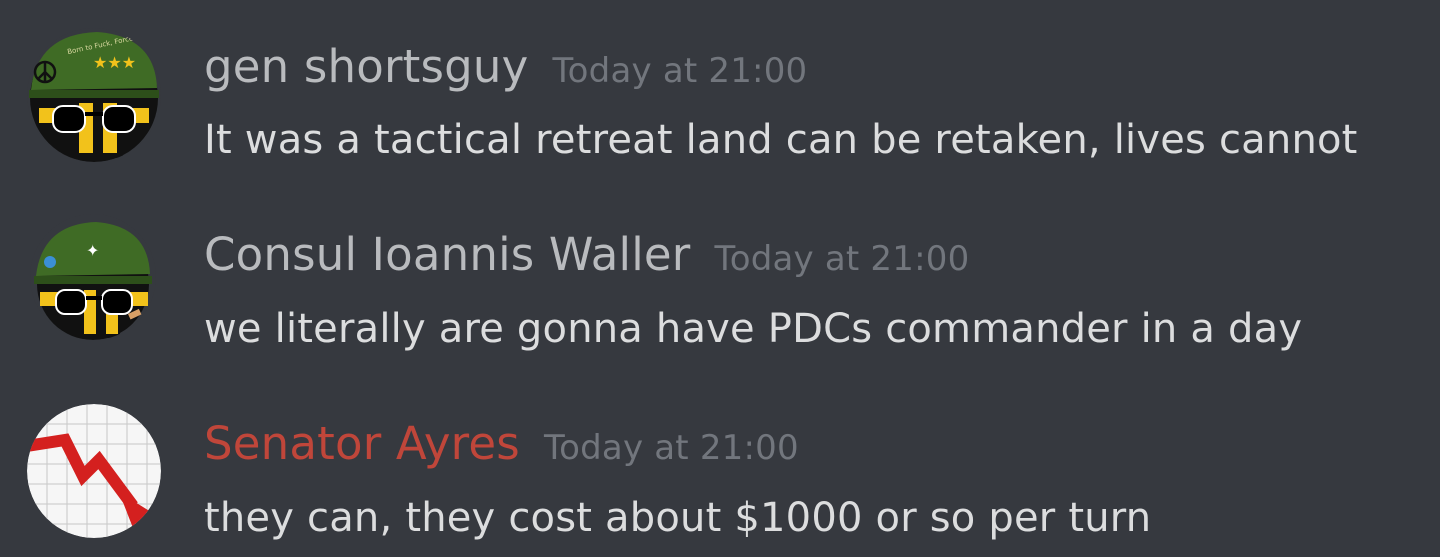 This screenshot has height=557, width=1440. What do you see at coordinates (447, 254) in the screenshot?
I see `username: Consul Ioannis Waller` at bounding box center [447, 254].